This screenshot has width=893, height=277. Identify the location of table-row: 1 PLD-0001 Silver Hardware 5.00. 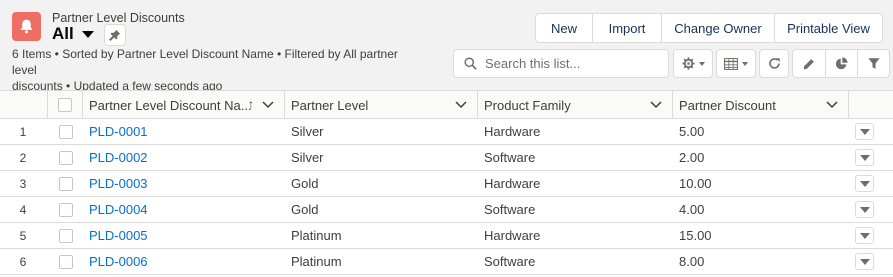
(446, 132).